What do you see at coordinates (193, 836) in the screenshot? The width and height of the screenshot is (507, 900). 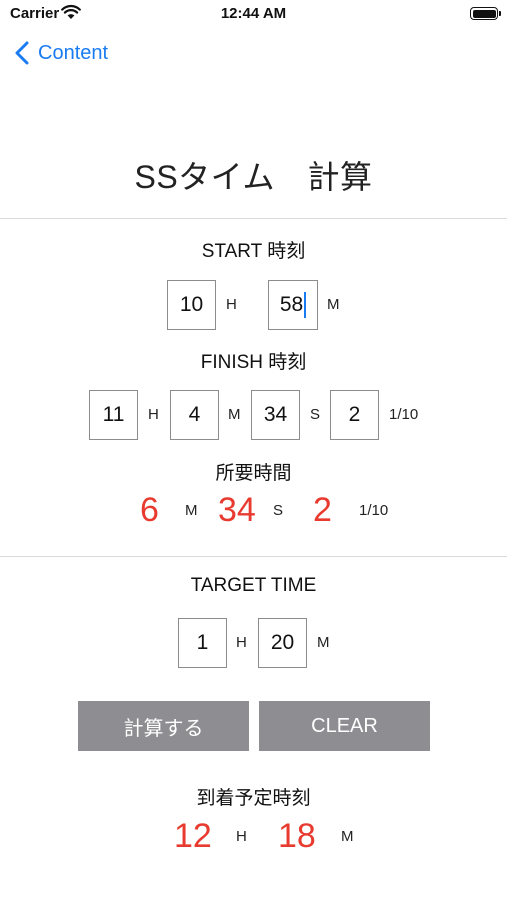 I see `arrival-hour-value: 12` at bounding box center [193, 836].